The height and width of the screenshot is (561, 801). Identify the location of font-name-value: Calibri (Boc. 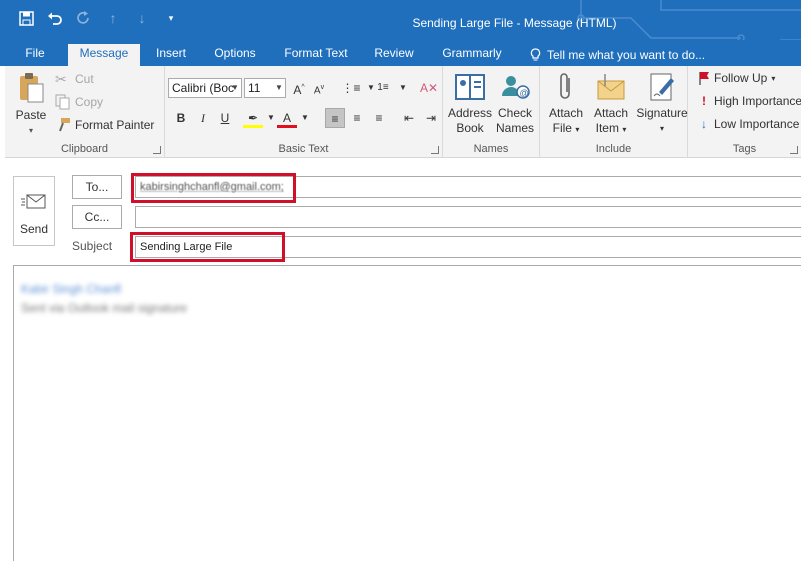
(203, 88).